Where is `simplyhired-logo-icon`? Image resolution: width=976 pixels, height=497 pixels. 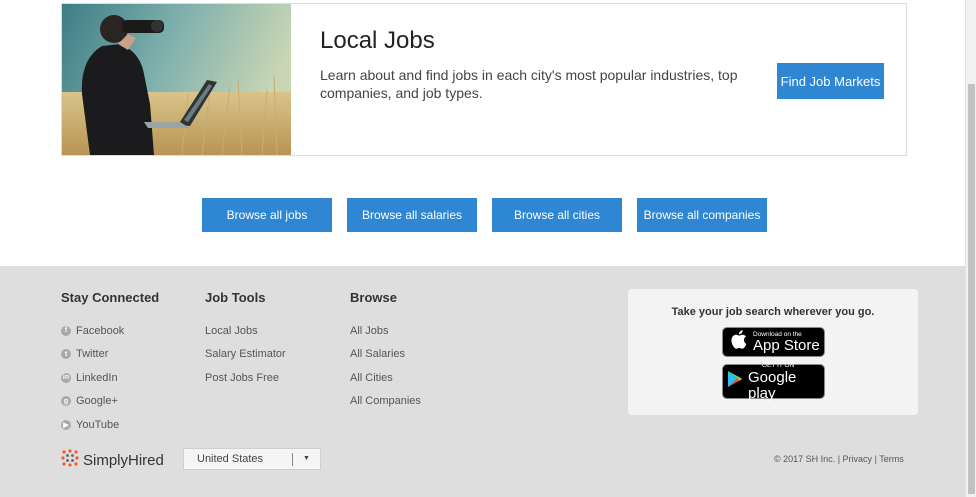
simplyhired-logo-icon is located at coordinates (70, 460).